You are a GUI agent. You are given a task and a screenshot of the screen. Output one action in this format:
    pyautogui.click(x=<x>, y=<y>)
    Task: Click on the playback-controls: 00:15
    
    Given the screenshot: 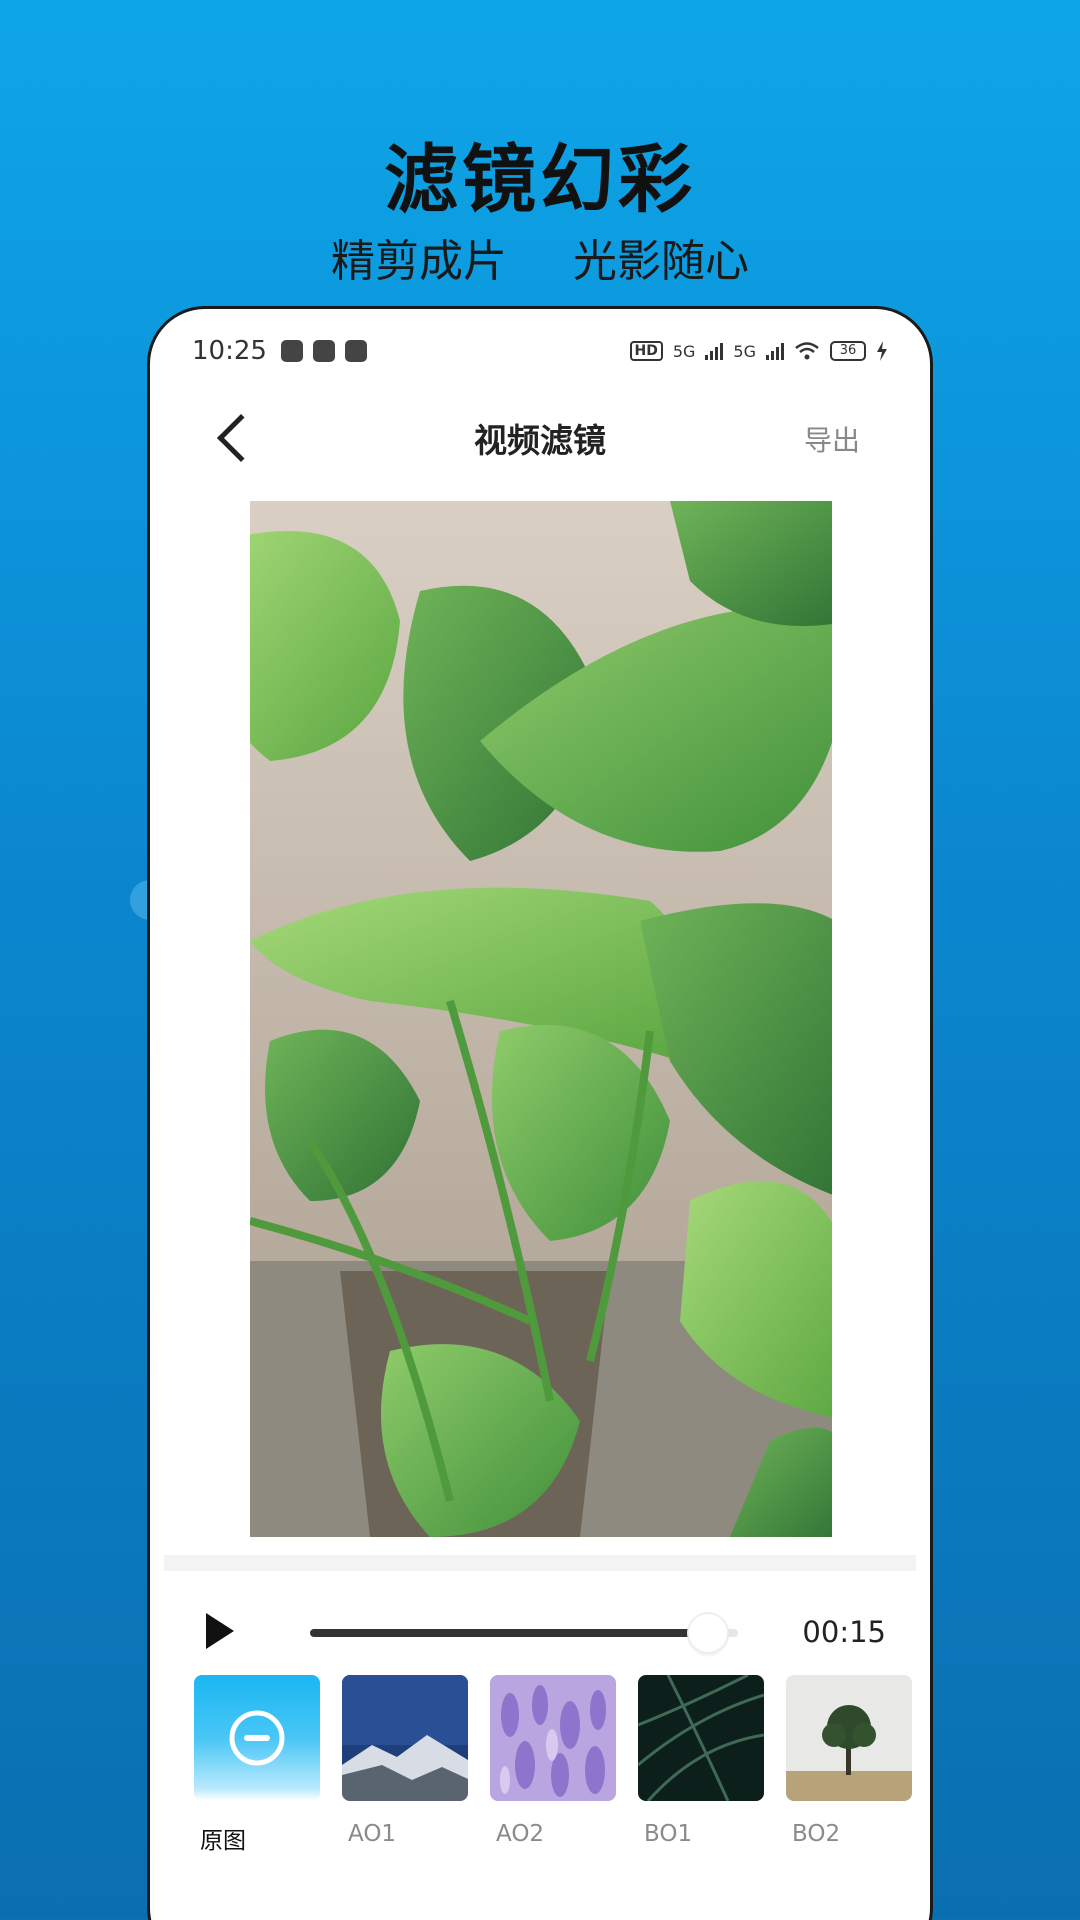 What is the action you would take?
    pyautogui.click(x=540, y=1631)
    